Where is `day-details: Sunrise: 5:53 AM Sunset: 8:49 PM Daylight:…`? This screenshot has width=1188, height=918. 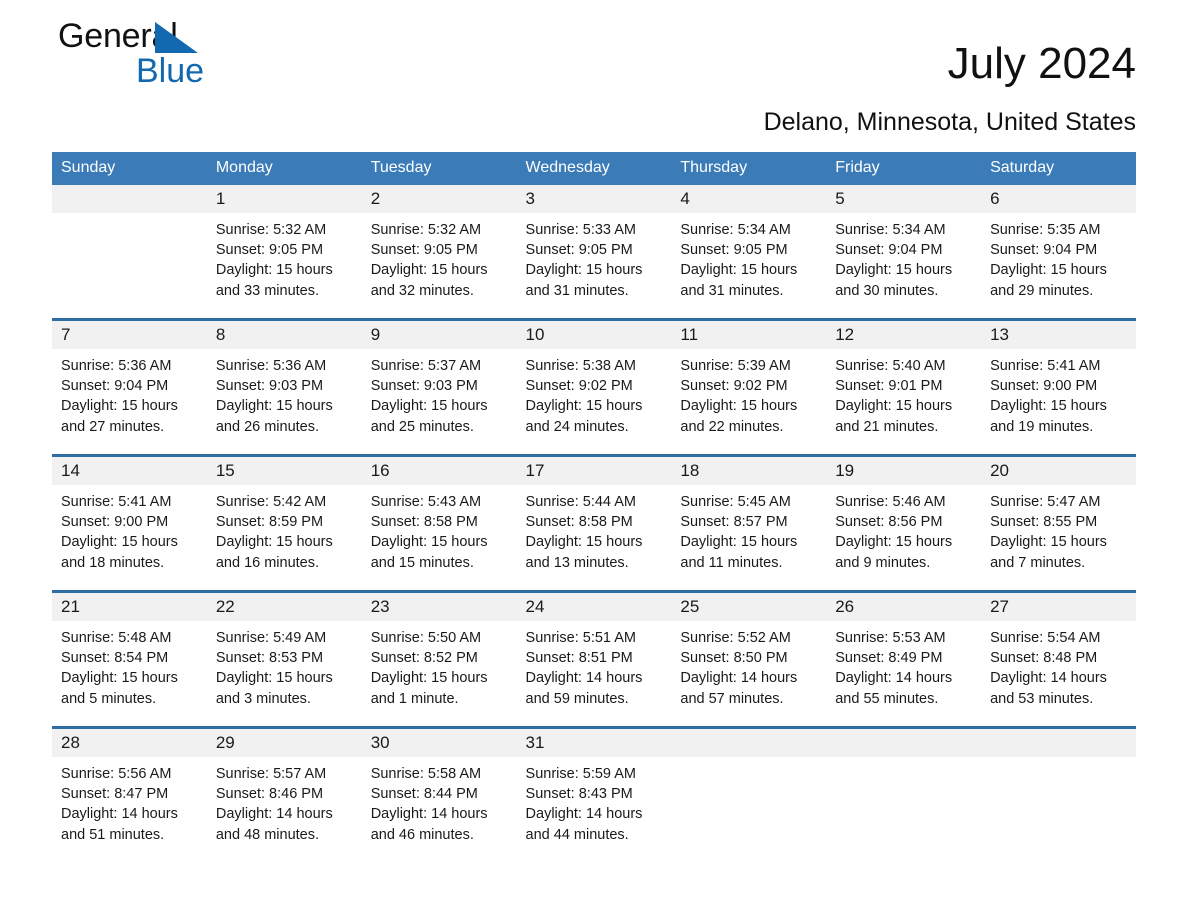
day-details: Sunrise: 5:53 AM Sunset: 8:49 PM Daylight:… is located at coordinates (903, 665).